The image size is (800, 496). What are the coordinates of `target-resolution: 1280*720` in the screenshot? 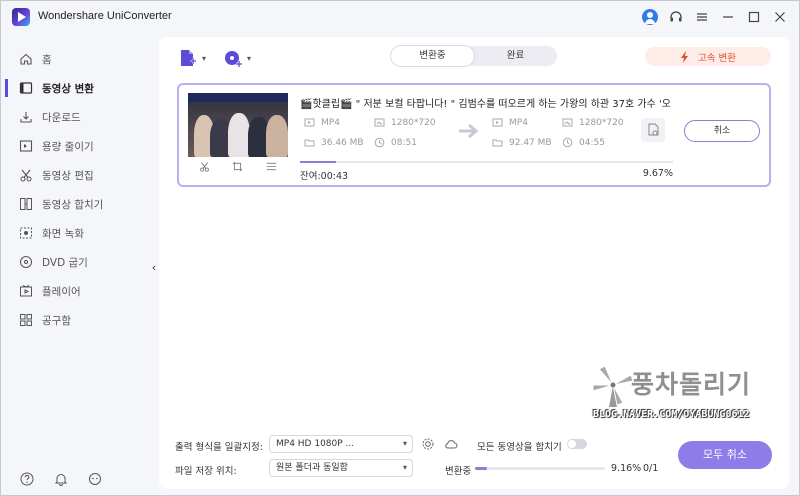 It's located at (593, 122).